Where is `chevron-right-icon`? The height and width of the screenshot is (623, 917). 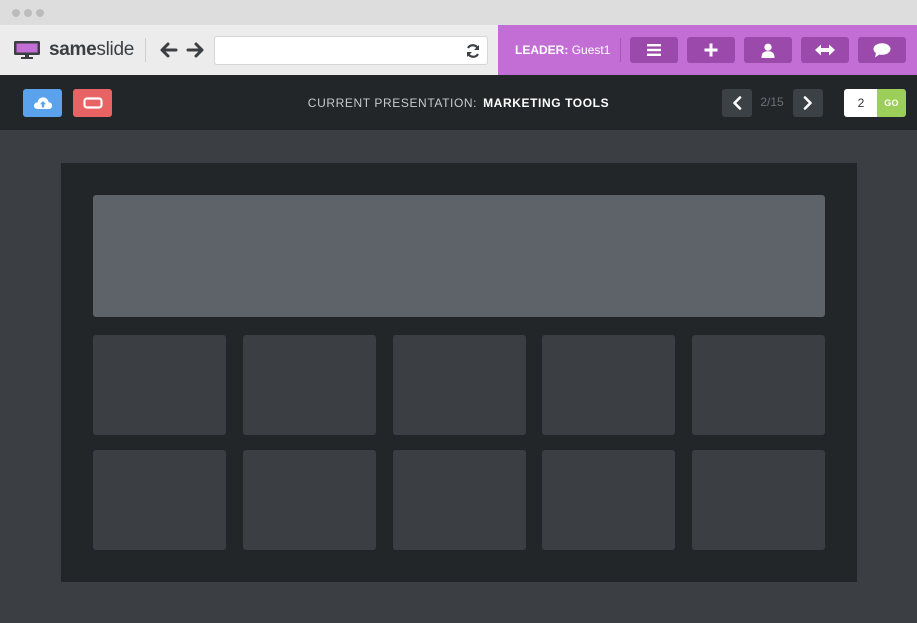
chevron-right-icon is located at coordinates (807, 103).